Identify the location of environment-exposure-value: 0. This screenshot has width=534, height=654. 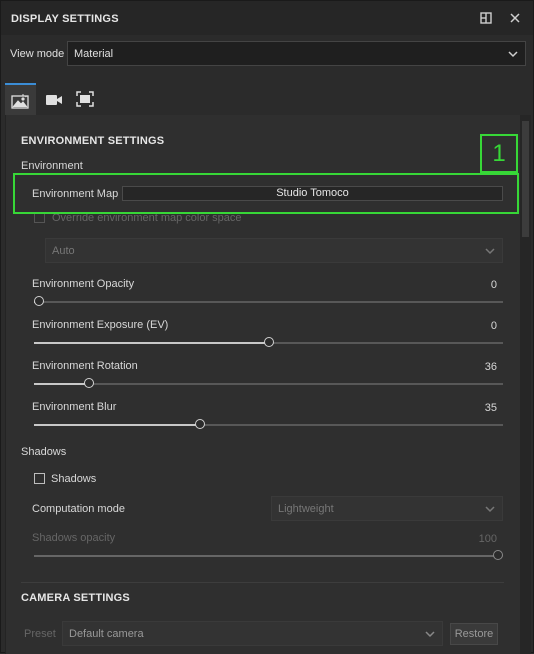
(493, 326).